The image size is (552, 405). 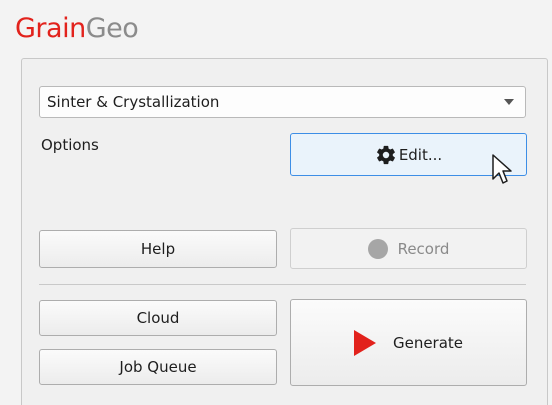 What do you see at coordinates (423, 248) in the screenshot?
I see `record-label: Record` at bounding box center [423, 248].